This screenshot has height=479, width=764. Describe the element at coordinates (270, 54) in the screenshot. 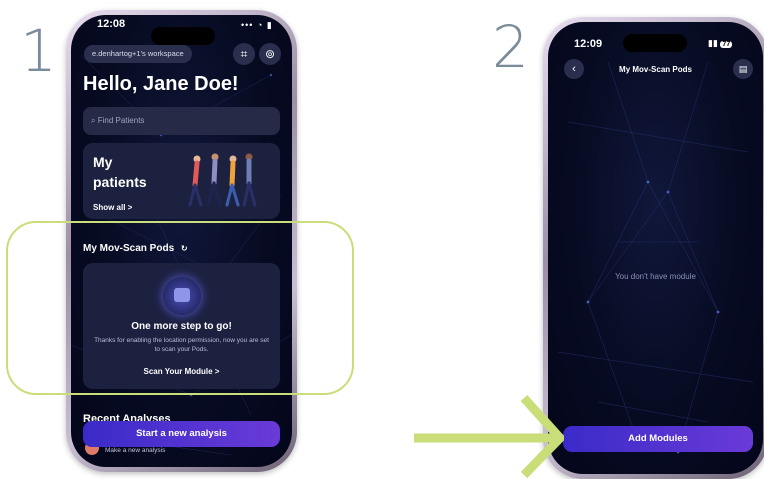

I see `settings-icon: ⊚` at that location.